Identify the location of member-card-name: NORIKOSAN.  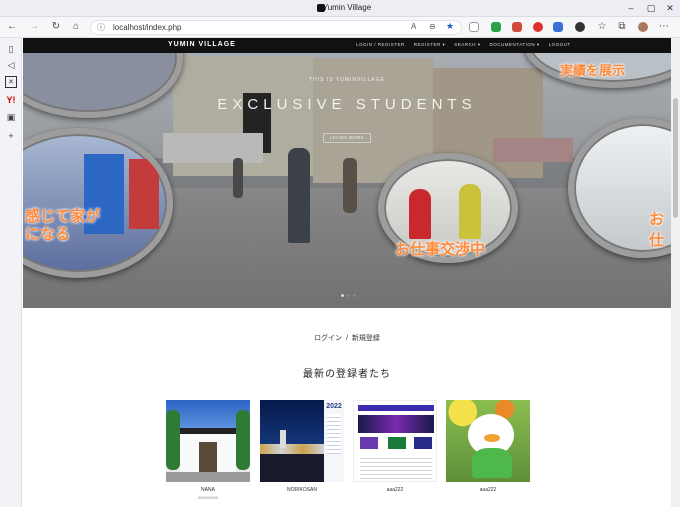
(301, 490).